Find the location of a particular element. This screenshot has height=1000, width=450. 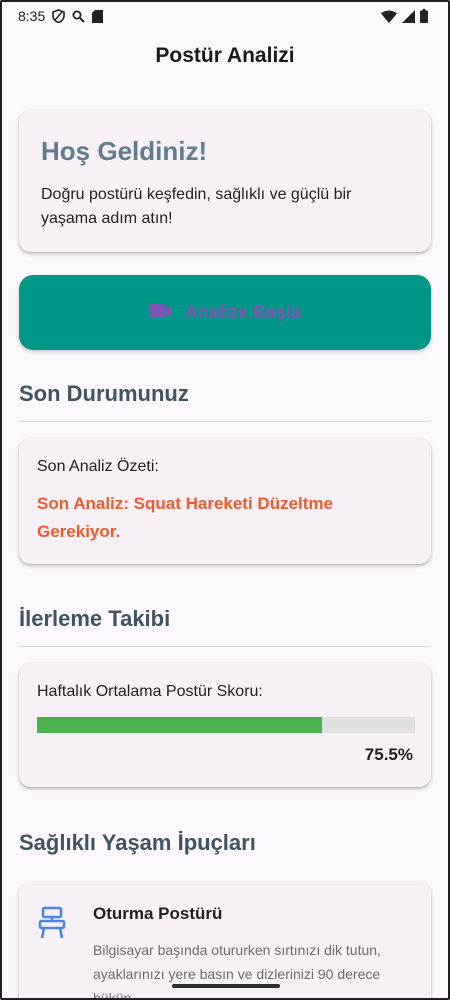

home-indicator is located at coordinates (226, 986).